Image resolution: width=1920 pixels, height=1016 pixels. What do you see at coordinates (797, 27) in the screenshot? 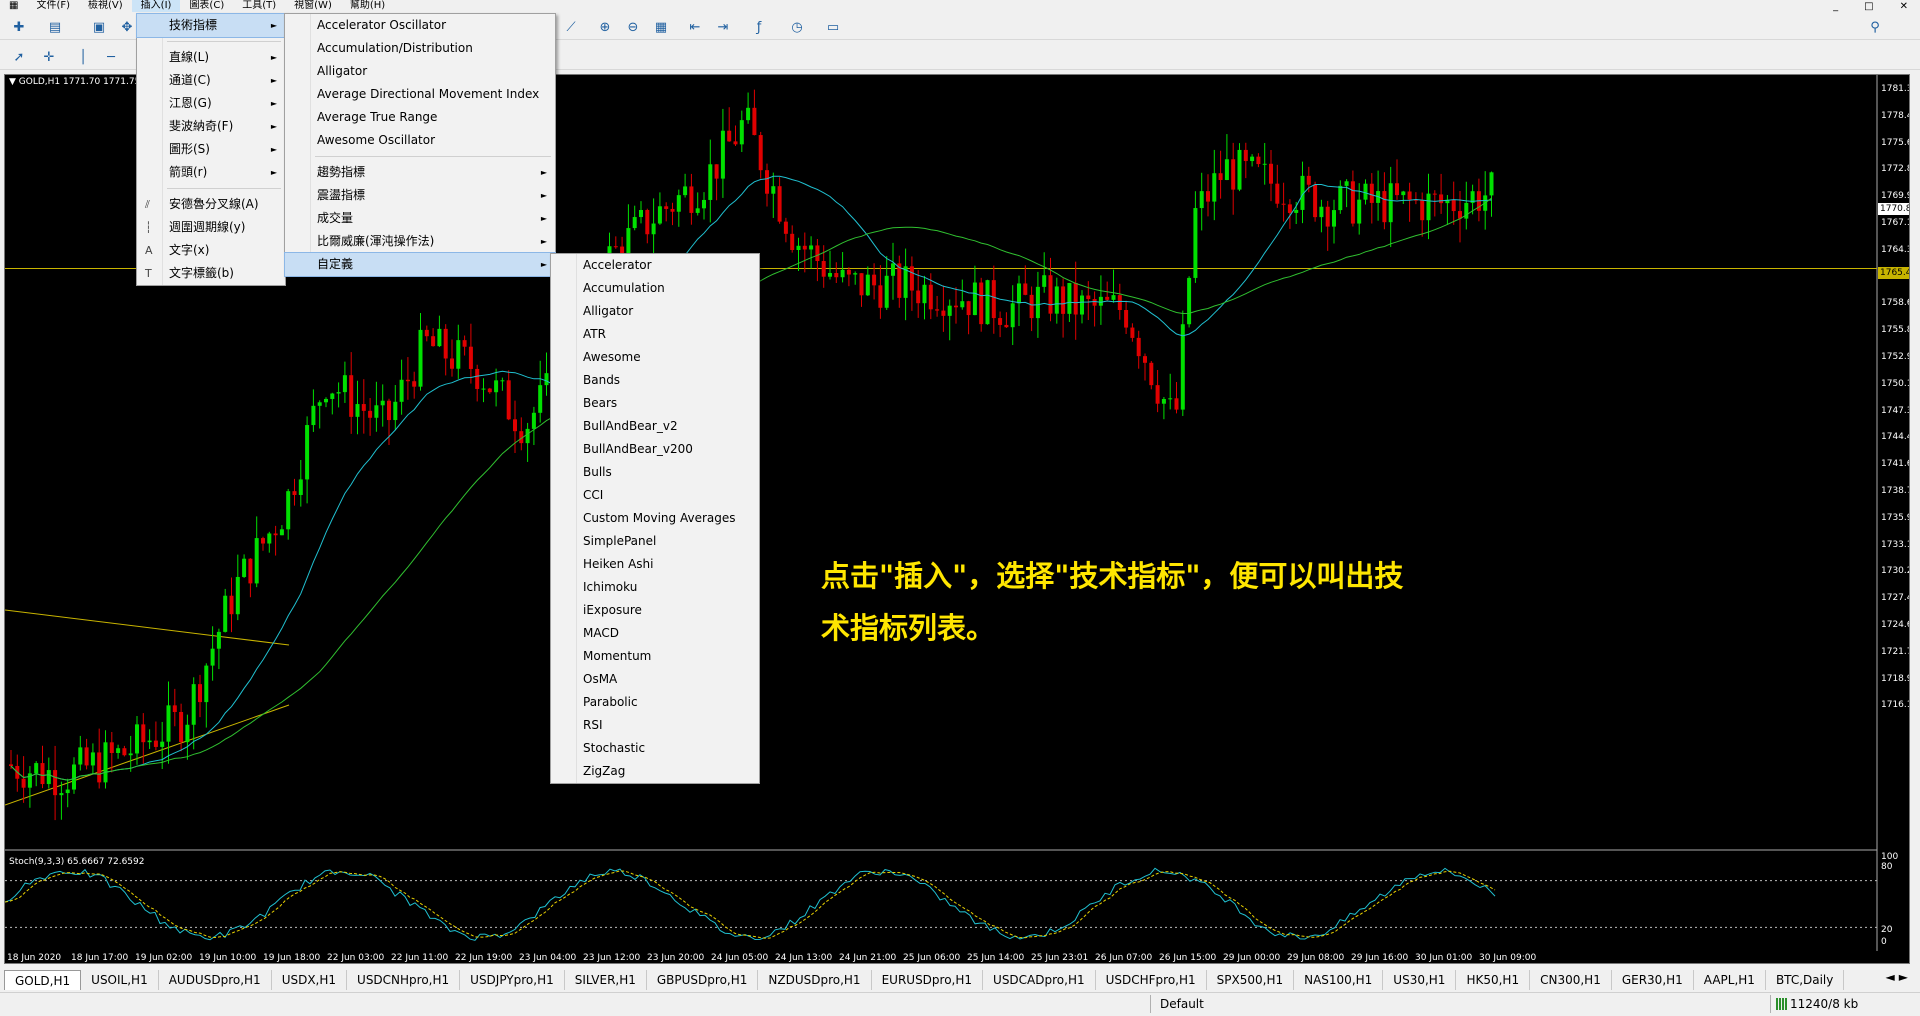
I see `periods-icon: ◷` at bounding box center [797, 27].